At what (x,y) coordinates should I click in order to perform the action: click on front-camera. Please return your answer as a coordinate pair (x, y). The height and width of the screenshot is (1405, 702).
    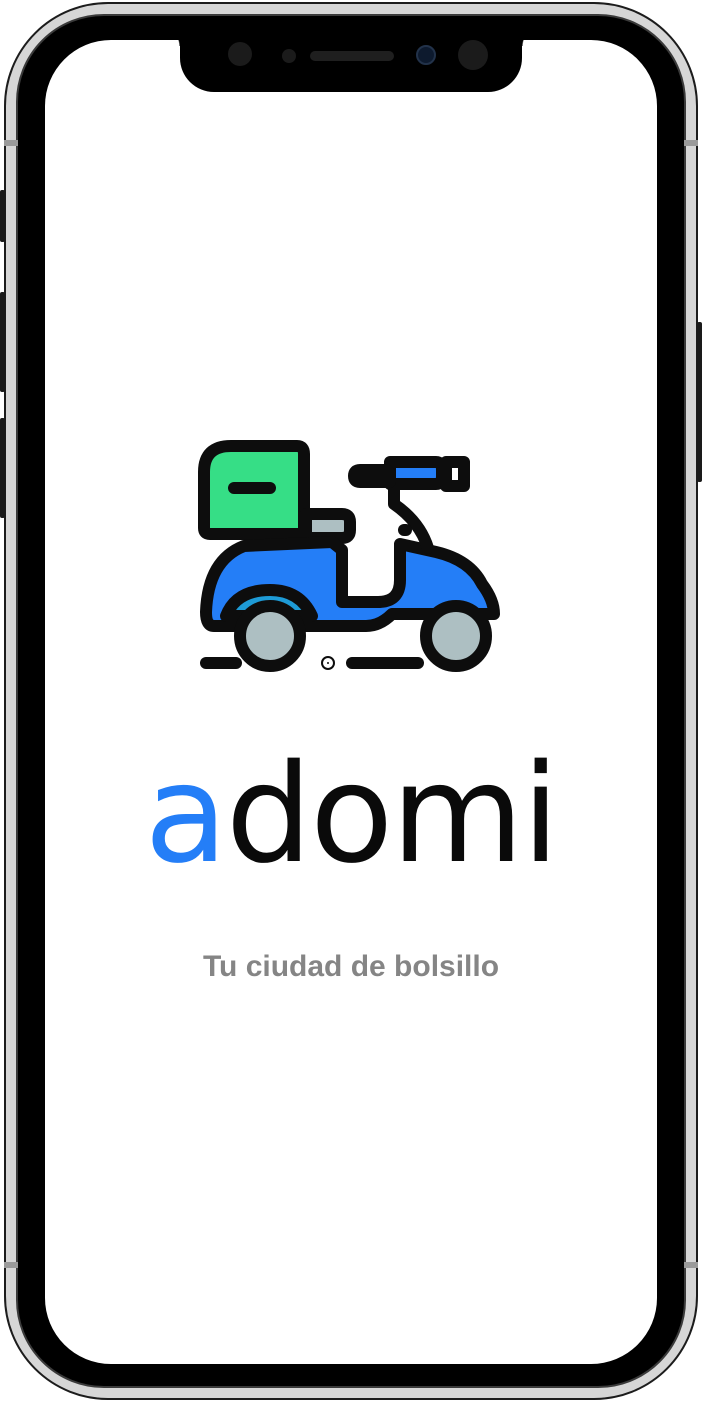
    Looking at the image, I should click on (426, 55).